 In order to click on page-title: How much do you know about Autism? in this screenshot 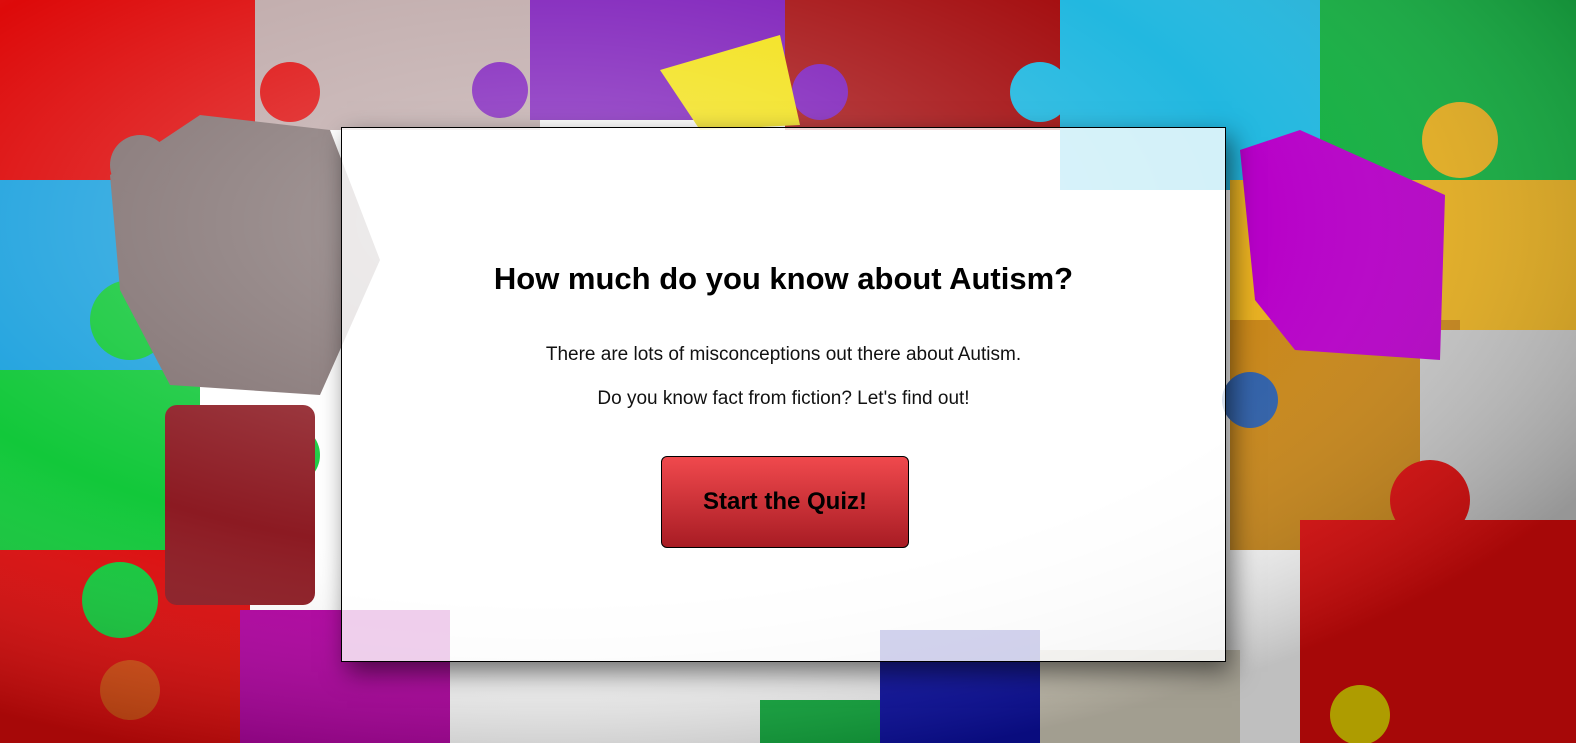, I will do `click(783, 278)`.